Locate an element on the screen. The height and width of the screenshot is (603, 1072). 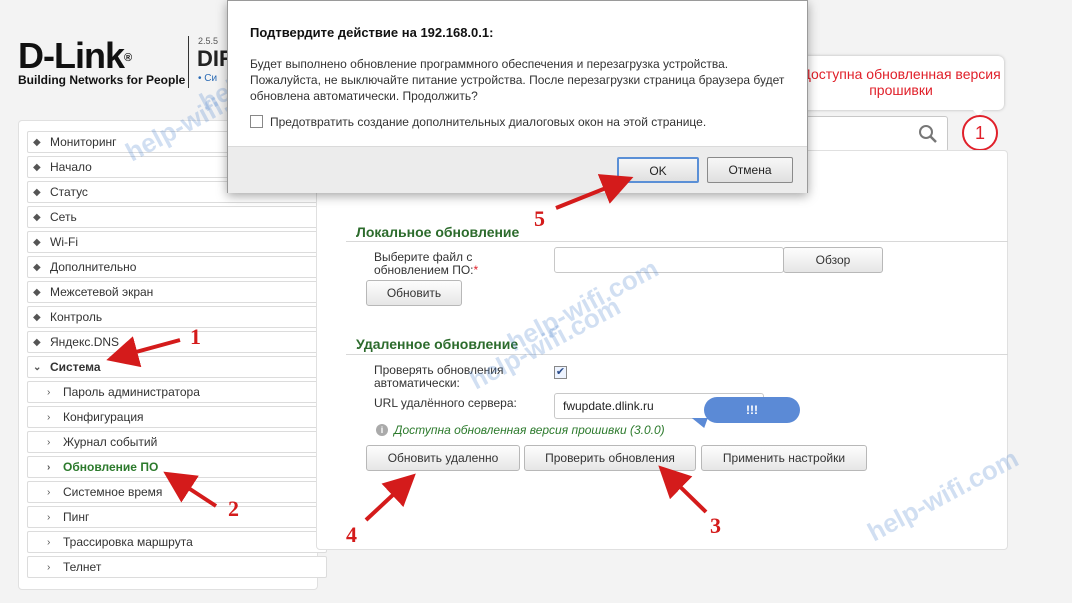
step-3-label: 3 is located at coordinates (715, 525).